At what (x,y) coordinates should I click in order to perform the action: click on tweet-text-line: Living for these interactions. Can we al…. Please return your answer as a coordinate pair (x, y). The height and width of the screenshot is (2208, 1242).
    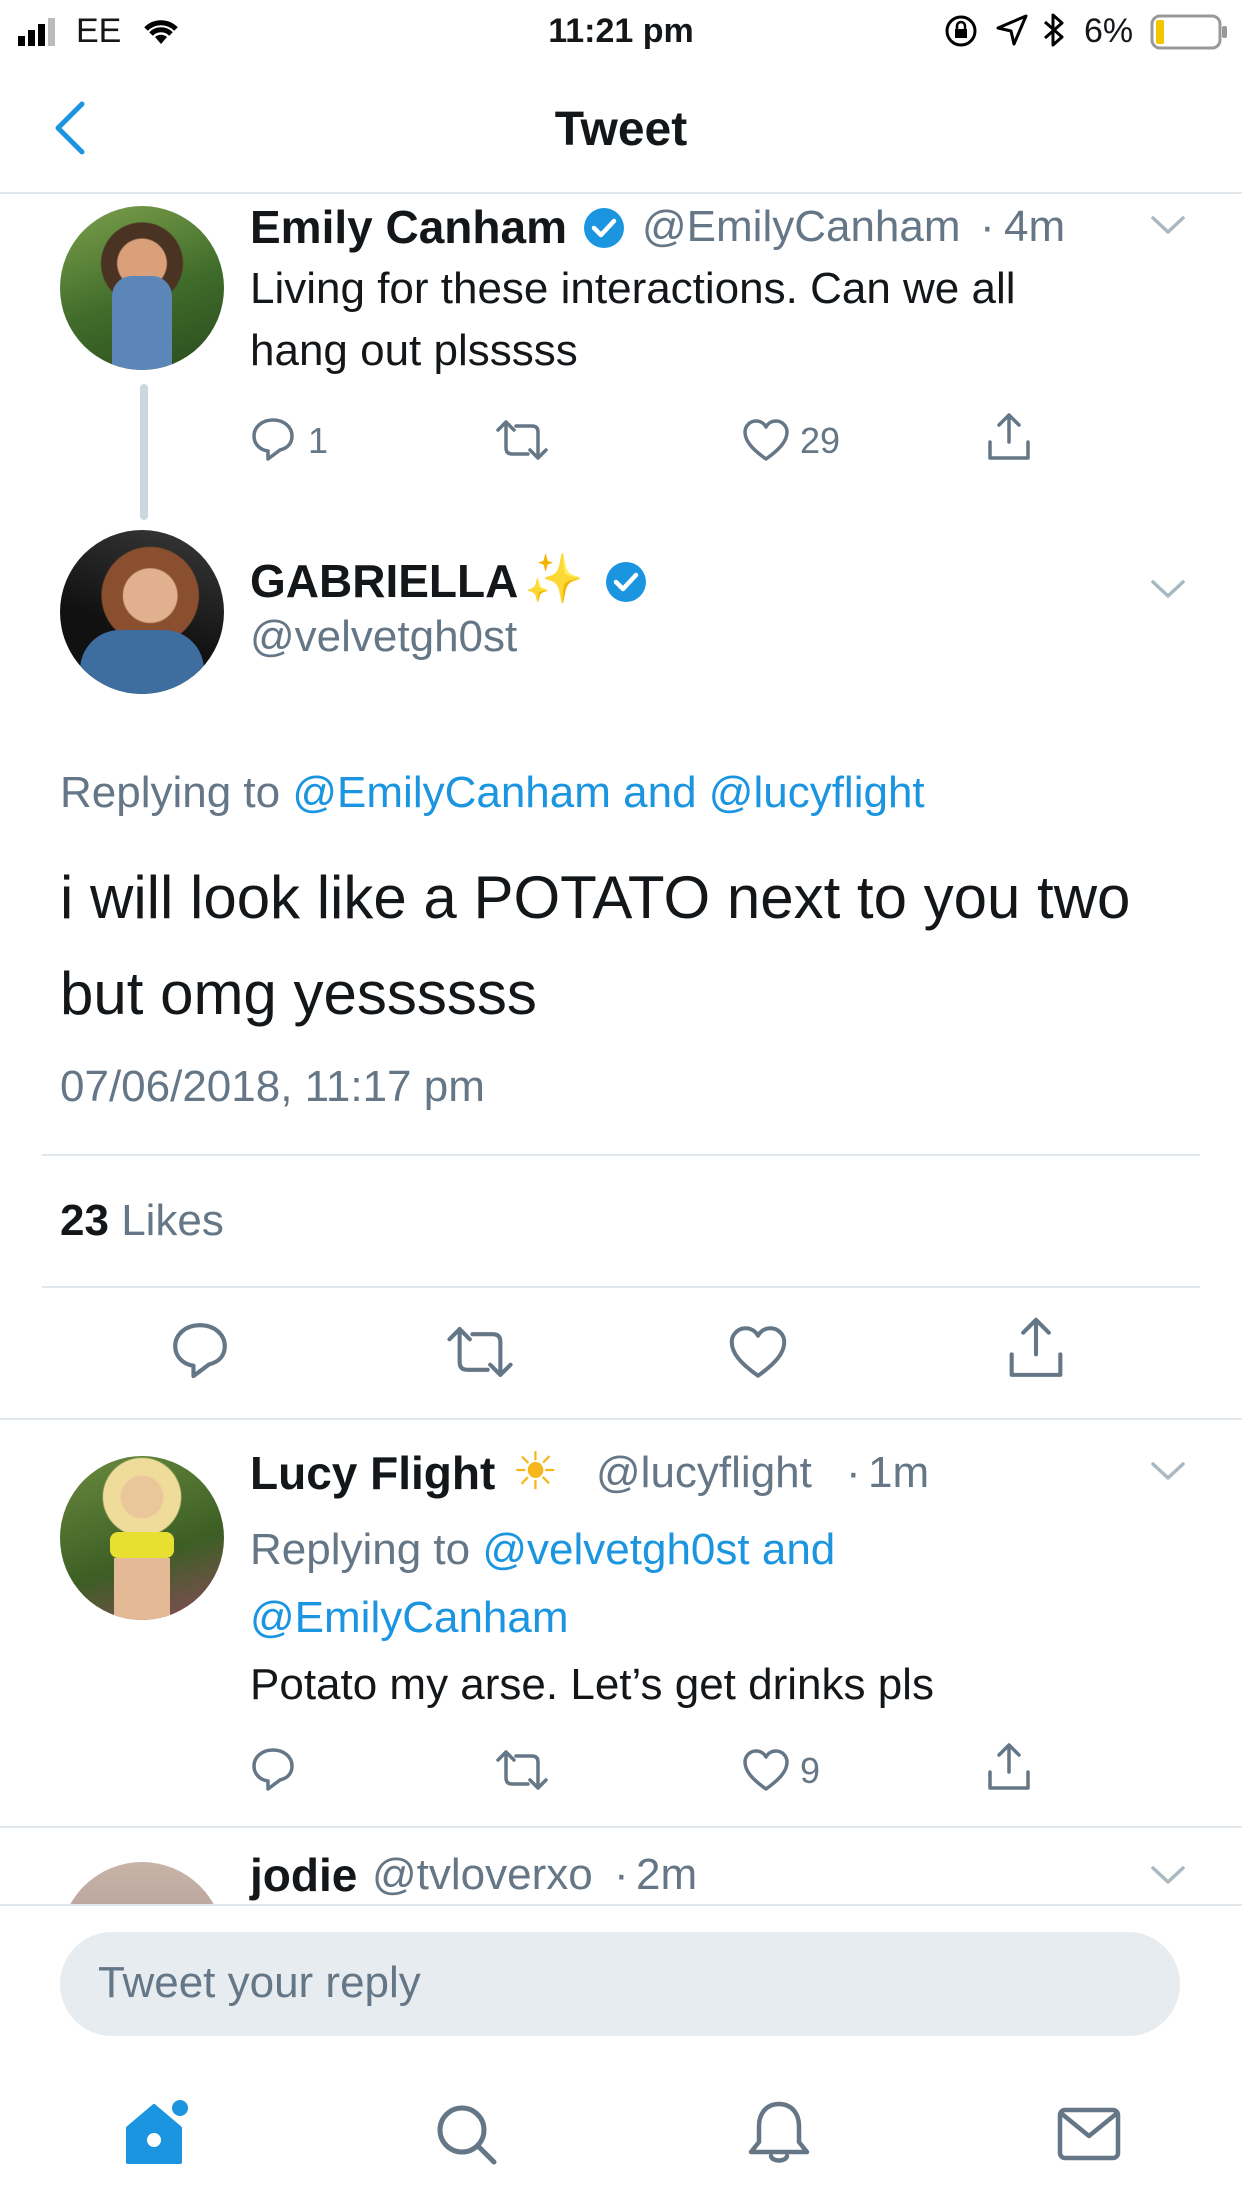
    Looking at the image, I should click on (633, 288).